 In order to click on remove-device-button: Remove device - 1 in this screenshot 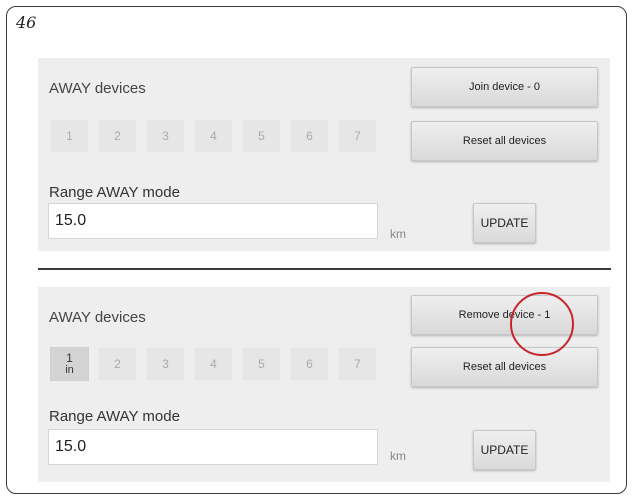, I will do `click(504, 315)`.